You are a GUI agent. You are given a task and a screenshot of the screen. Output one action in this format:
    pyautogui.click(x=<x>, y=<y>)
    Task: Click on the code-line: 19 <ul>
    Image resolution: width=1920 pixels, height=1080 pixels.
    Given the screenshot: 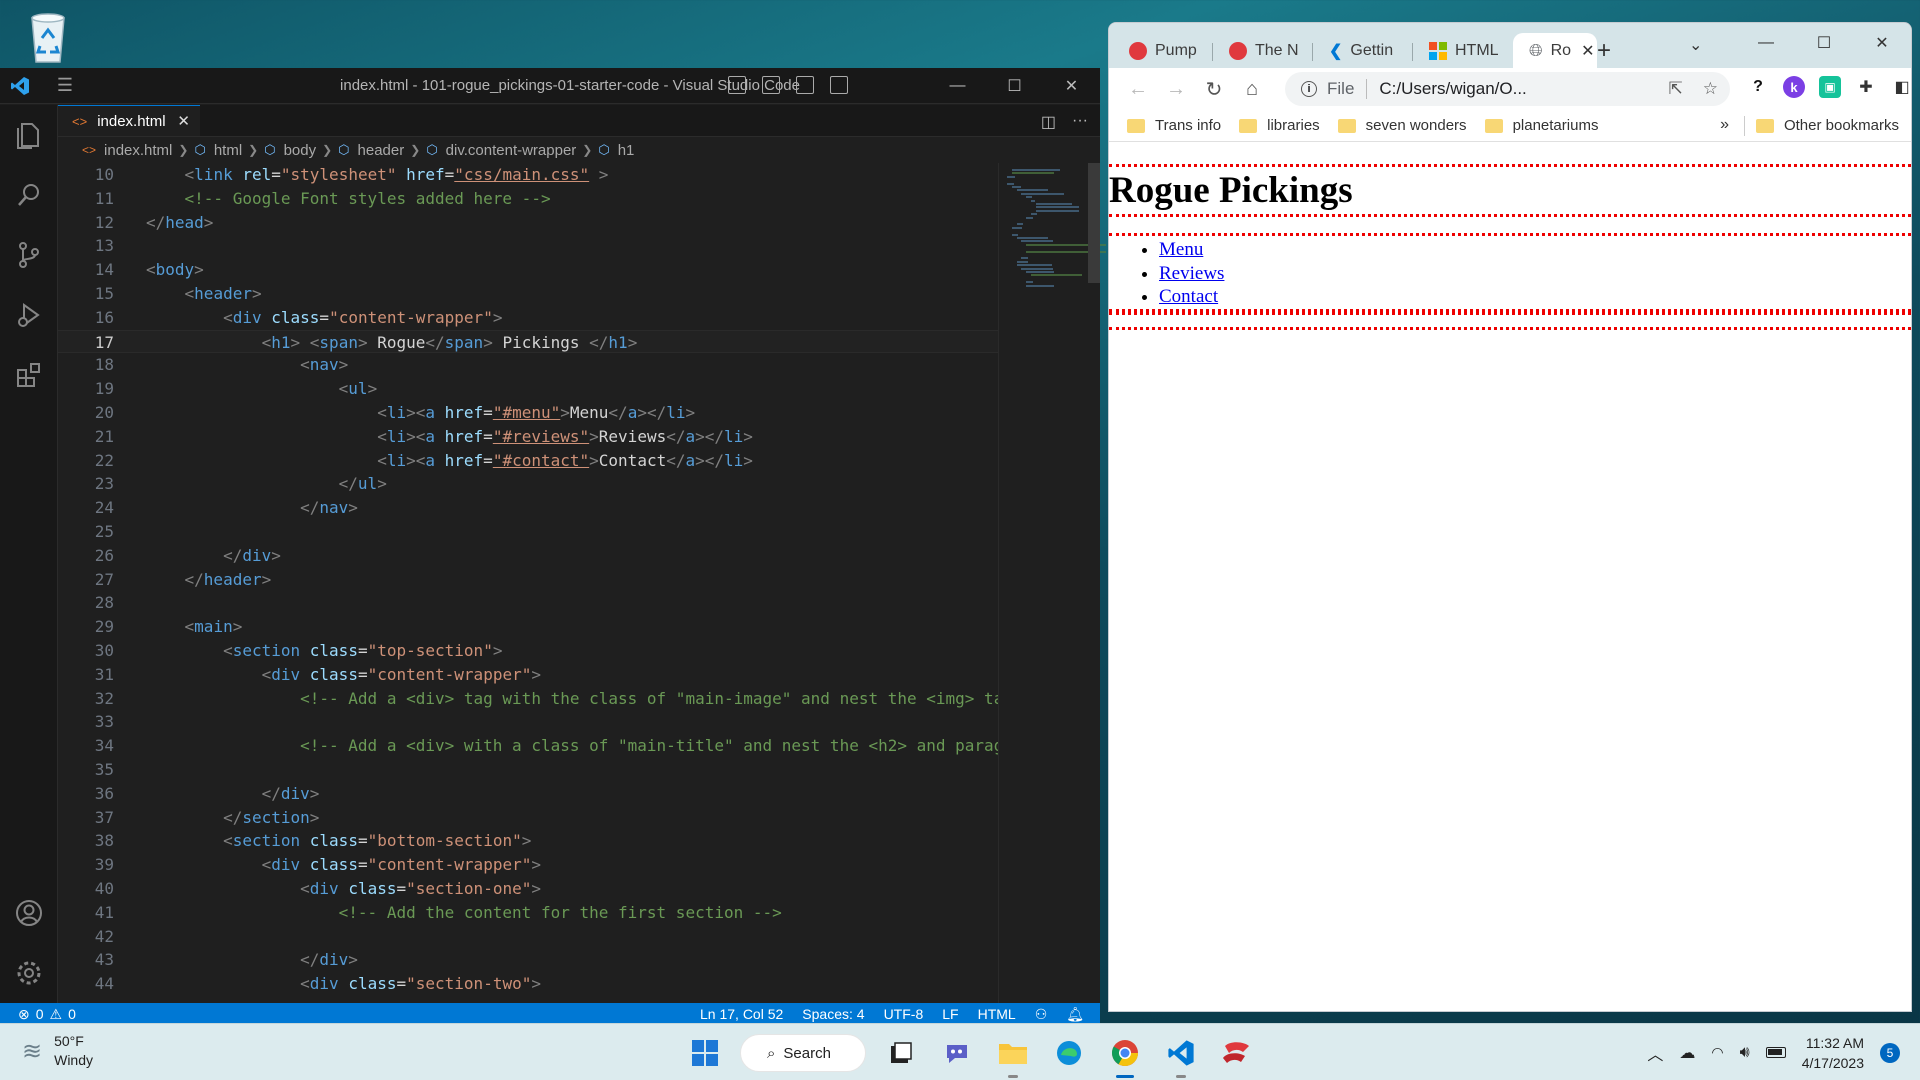 What is the action you would take?
    pyautogui.click(x=528, y=389)
    